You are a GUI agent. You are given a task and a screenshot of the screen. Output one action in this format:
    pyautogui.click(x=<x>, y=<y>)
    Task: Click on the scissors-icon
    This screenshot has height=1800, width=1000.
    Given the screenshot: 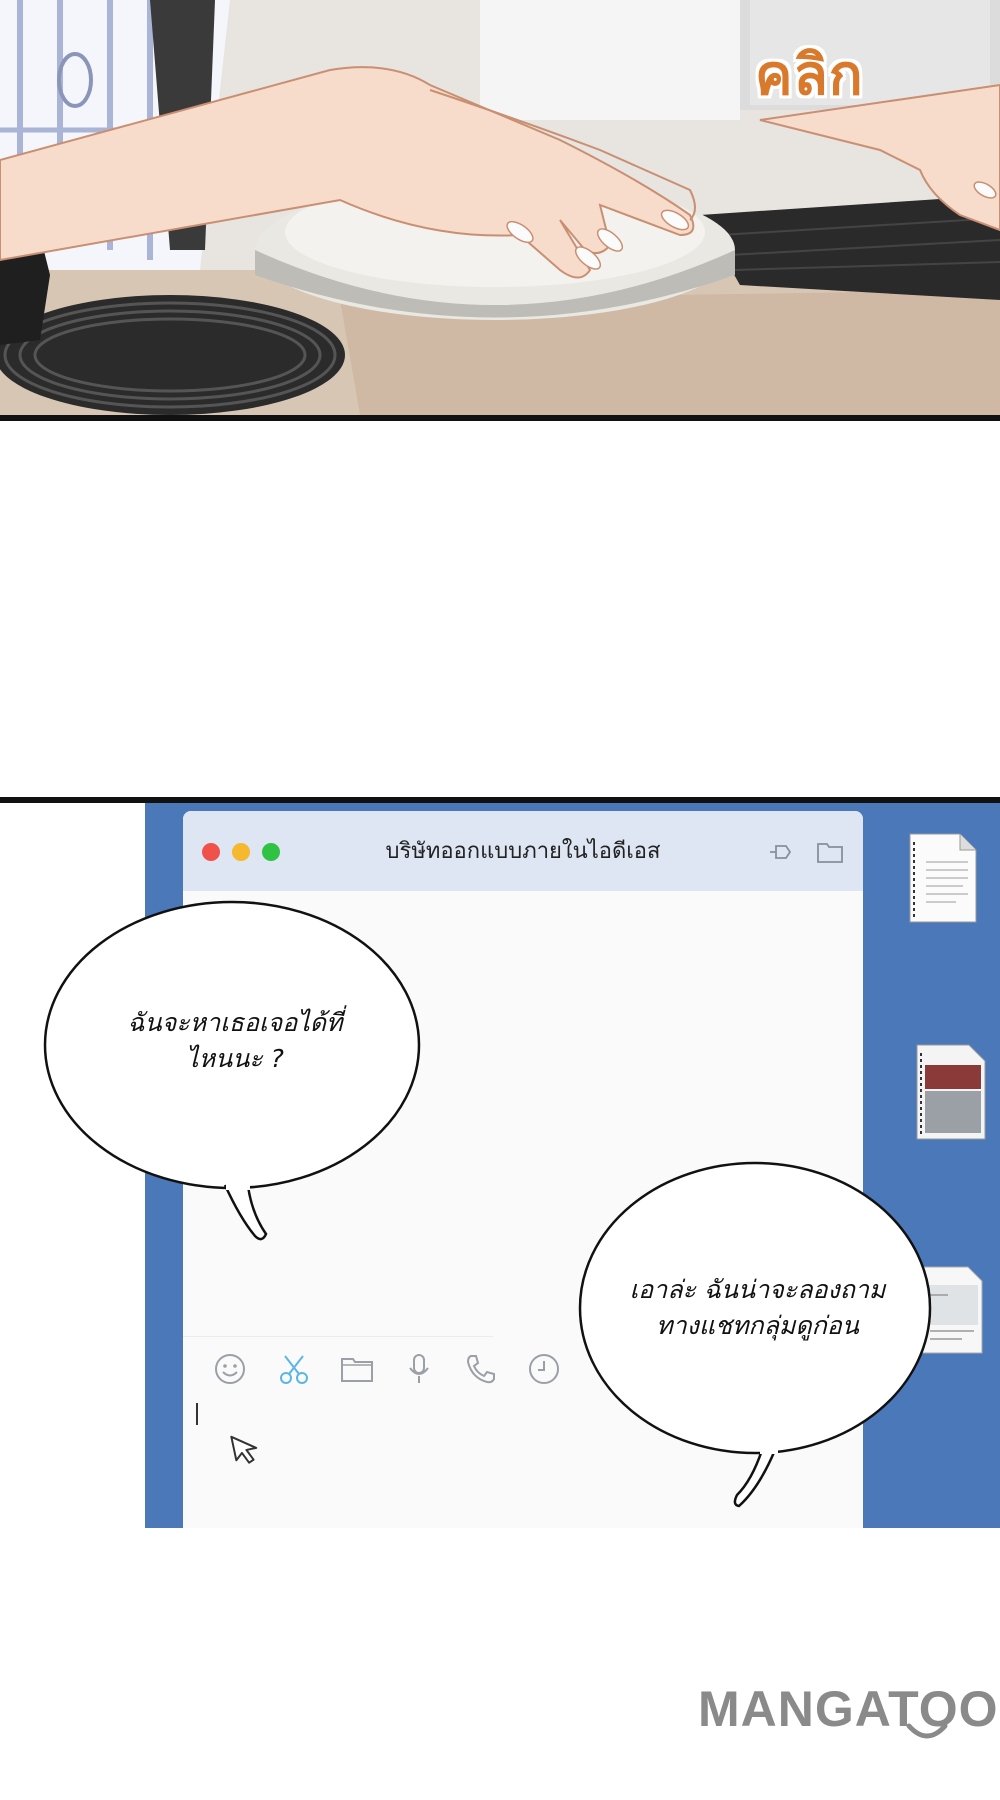 What is the action you would take?
    pyautogui.click(x=294, y=1369)
    